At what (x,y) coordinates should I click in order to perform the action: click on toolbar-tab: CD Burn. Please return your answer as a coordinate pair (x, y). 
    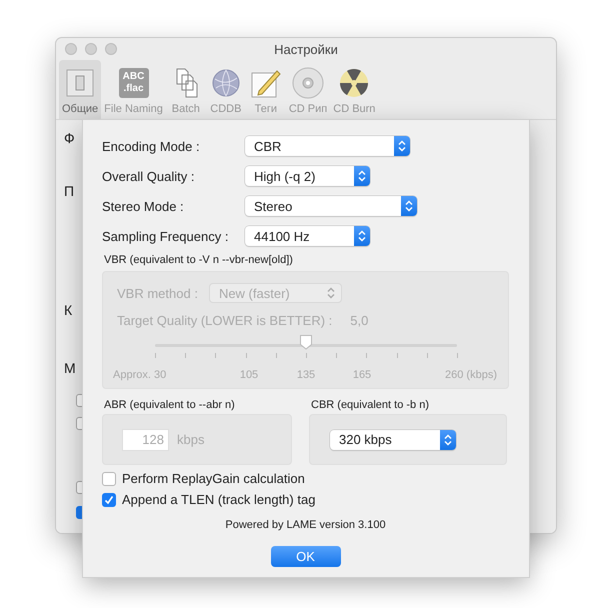
    Looking at the image, I should click on (354, 89).